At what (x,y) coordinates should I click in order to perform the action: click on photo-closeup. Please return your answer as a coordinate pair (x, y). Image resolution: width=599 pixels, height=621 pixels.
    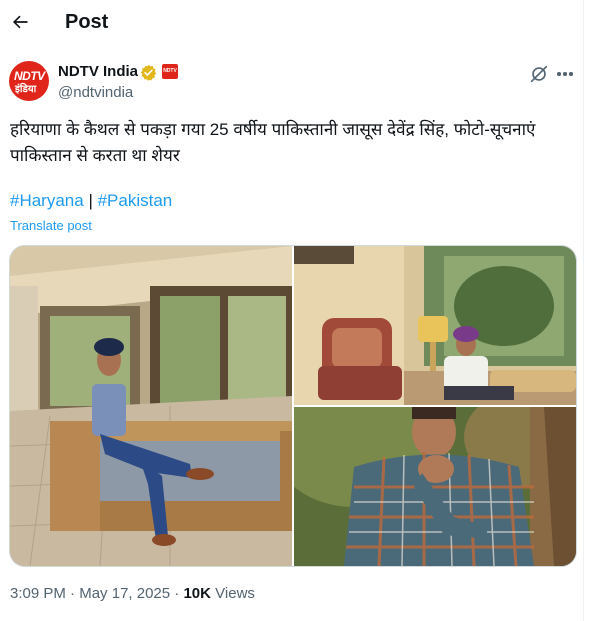
    Looking at the image, I should click on (435, 486).